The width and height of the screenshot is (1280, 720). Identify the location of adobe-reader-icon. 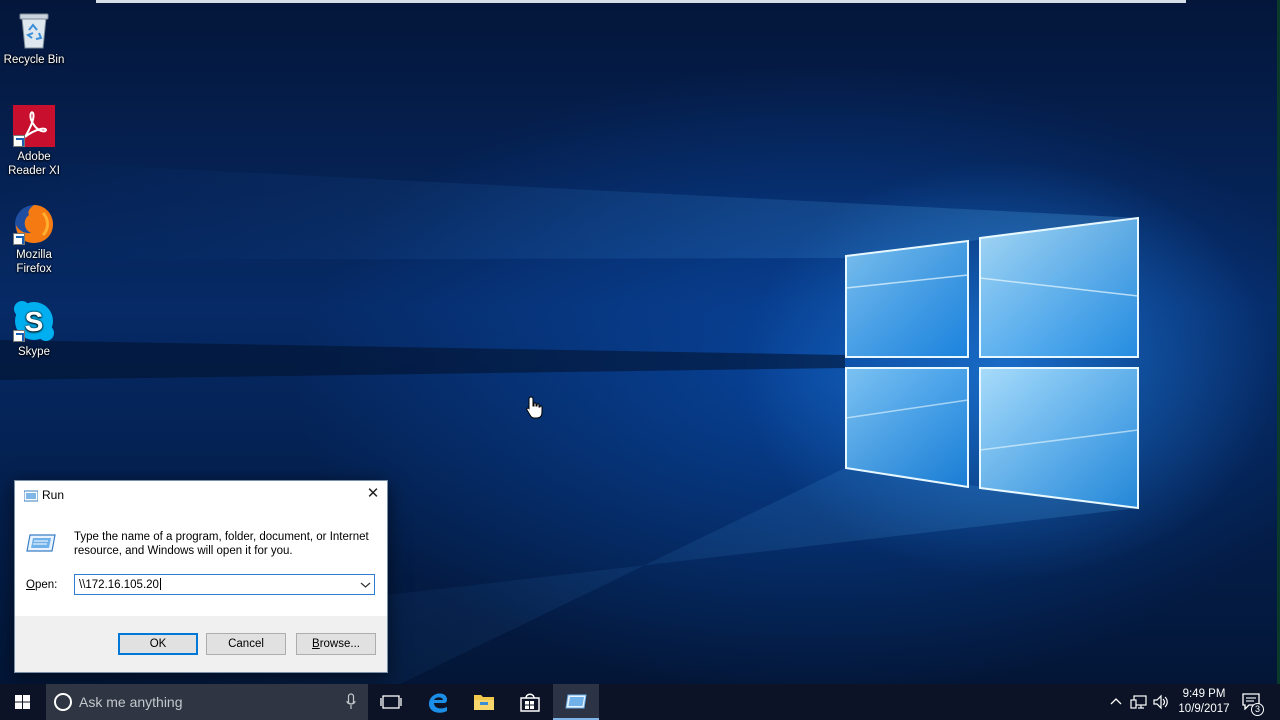
(34, 126).